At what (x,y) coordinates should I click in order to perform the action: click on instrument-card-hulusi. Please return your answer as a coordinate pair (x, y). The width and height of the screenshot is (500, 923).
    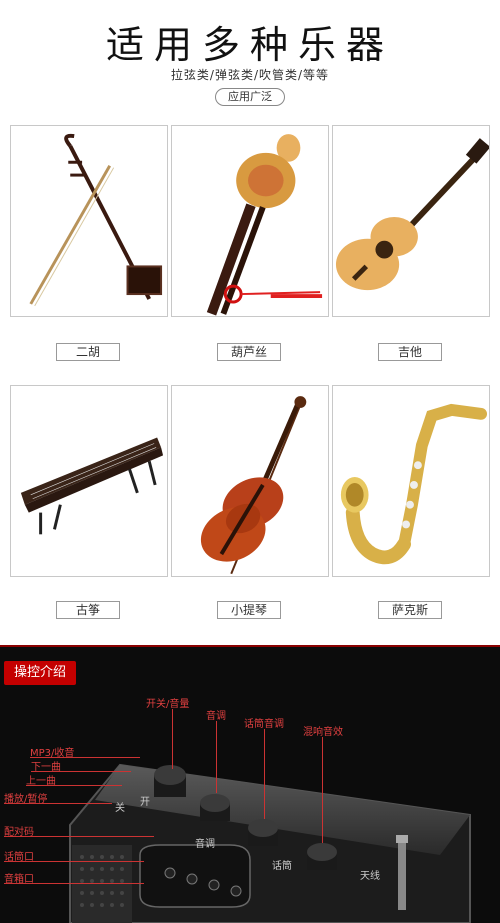
    Looking at the image, I should click on (250, 221).